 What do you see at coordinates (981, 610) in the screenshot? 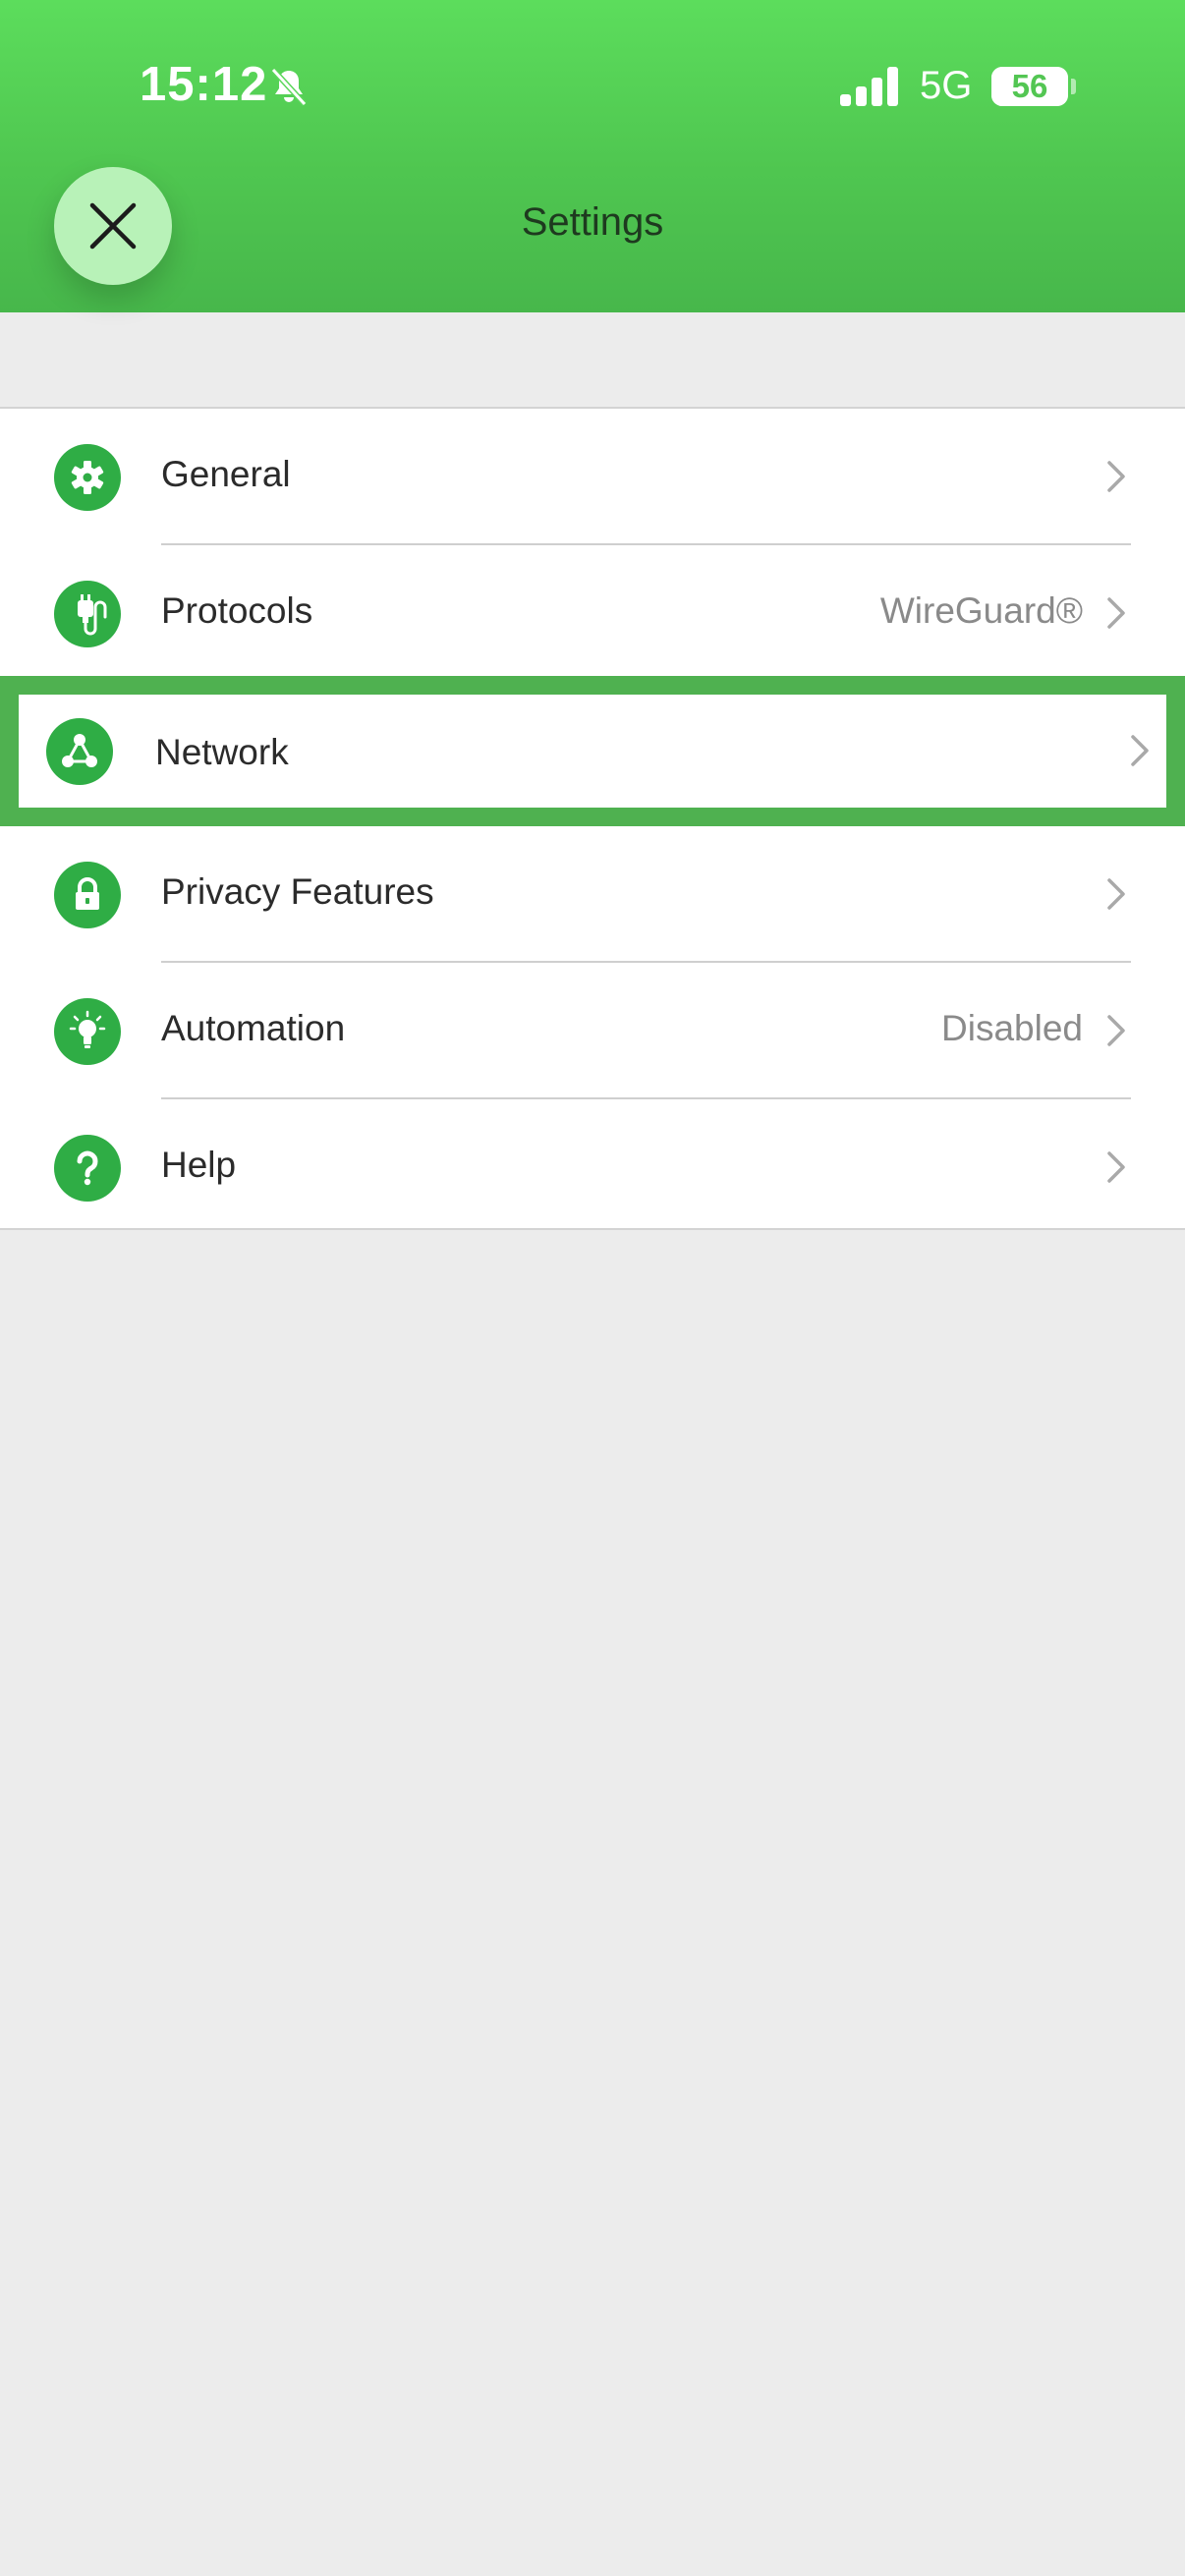
I see `settings-item-value: WireGuard®` at bounding box center [981, 610].